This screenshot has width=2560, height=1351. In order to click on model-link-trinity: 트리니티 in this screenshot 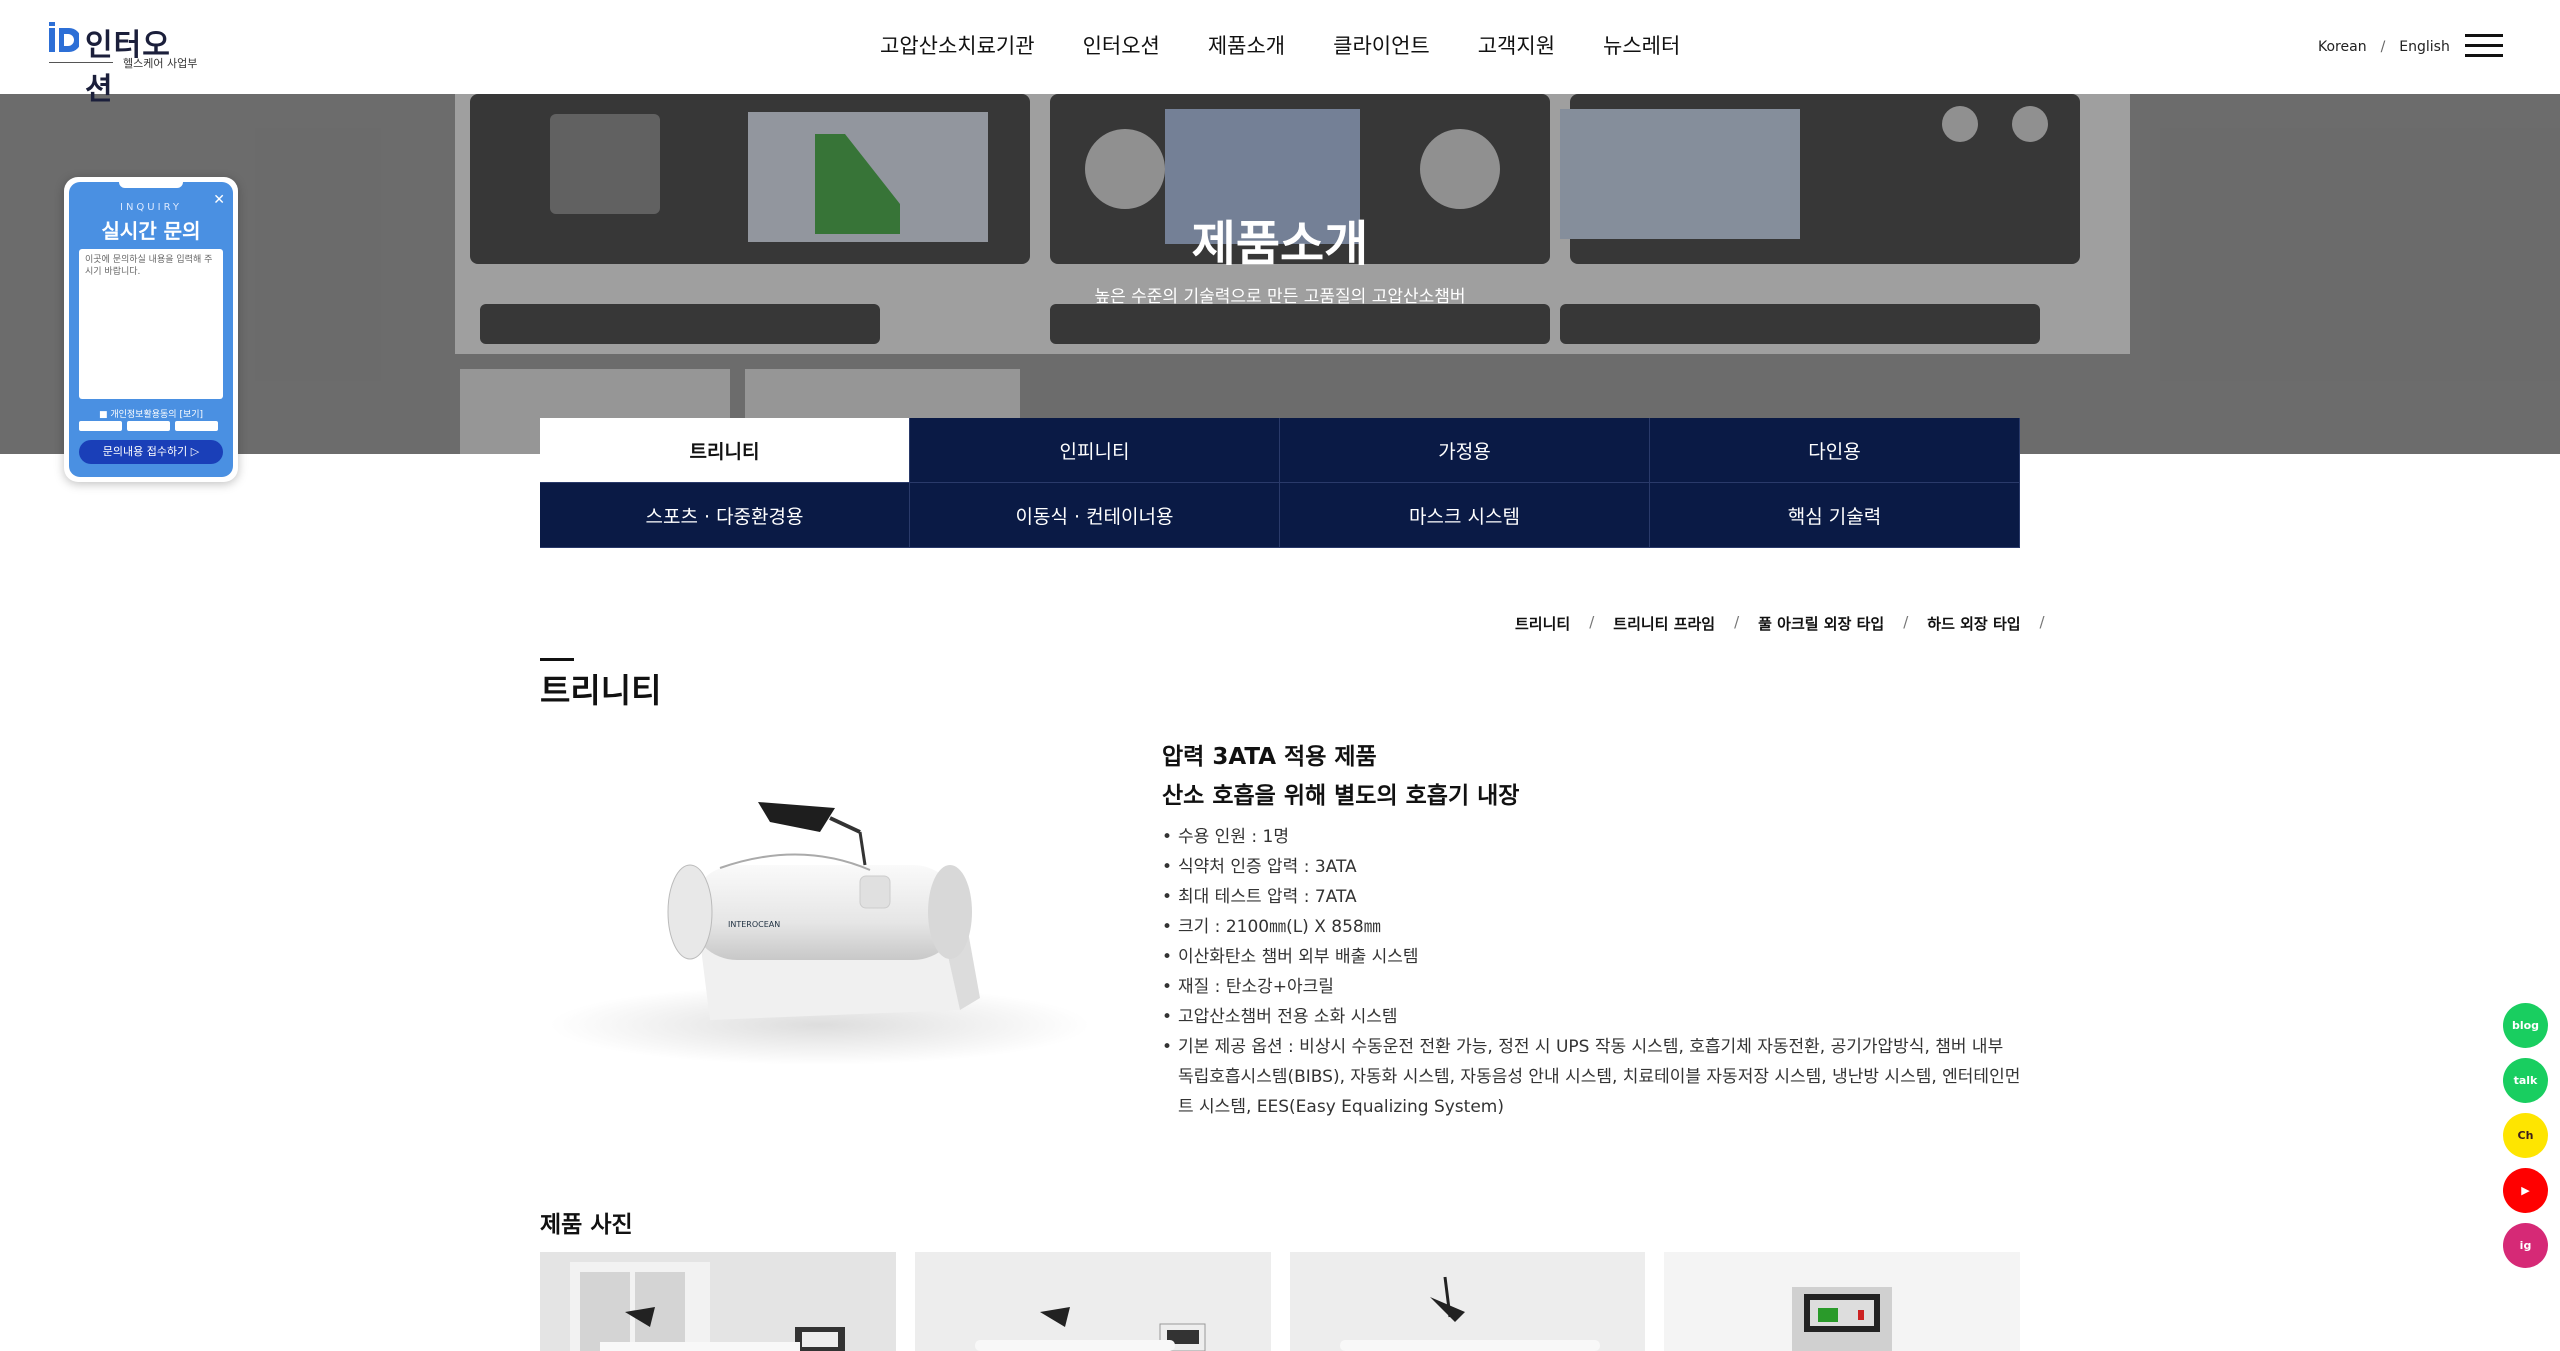, I will do `click(1542, 623)`.